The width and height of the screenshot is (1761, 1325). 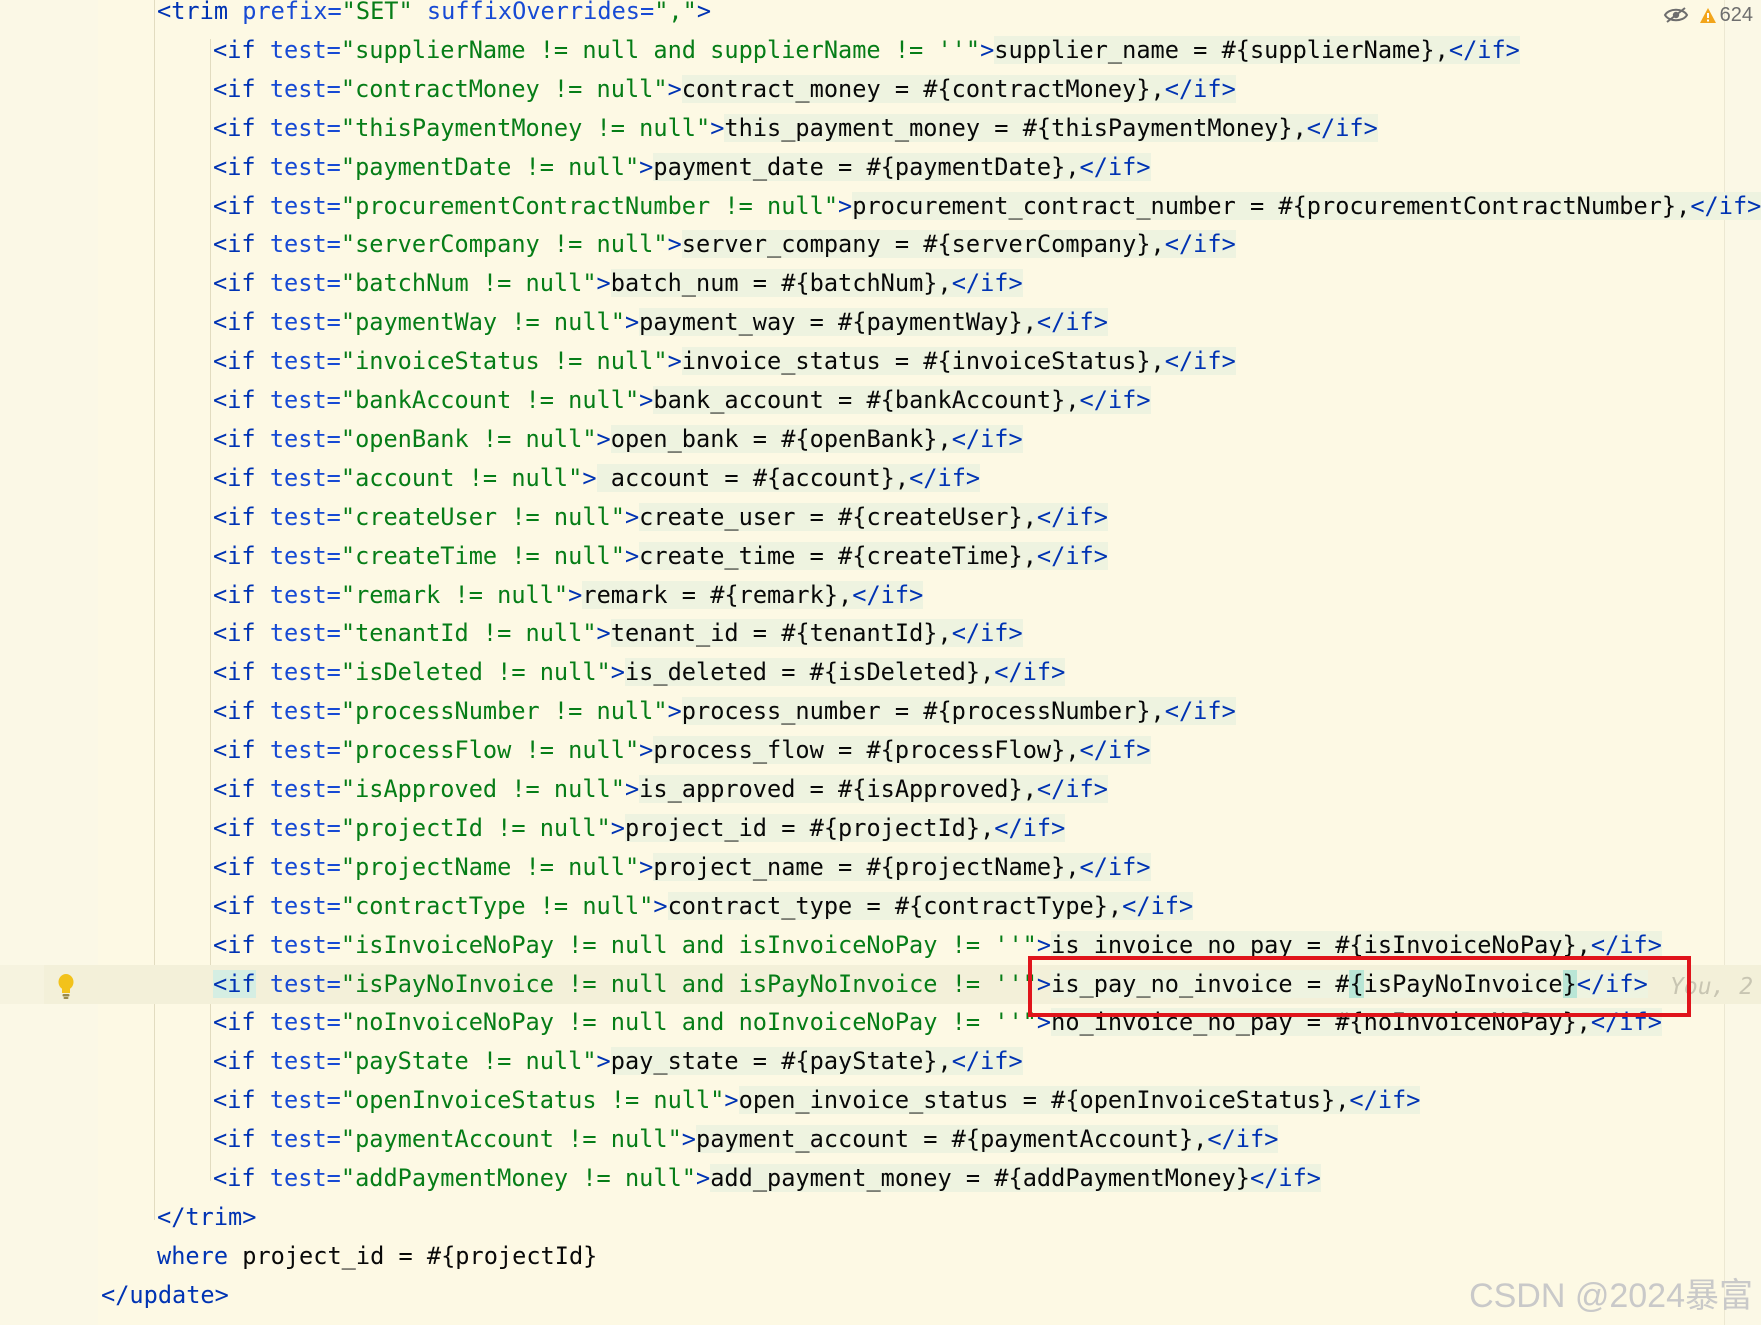 I want to click on token: "payState != null", so click(x=468, y=1061).